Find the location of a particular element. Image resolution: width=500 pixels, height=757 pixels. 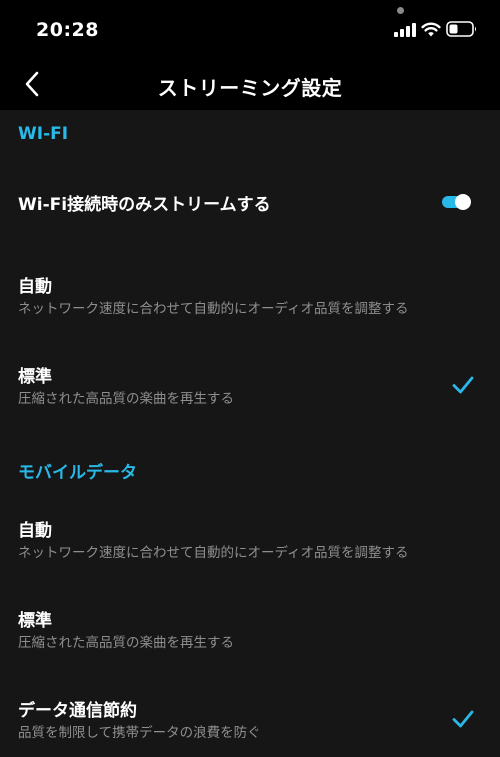

page-title: ストリーミング設定 is located at coordinates (250, 88).